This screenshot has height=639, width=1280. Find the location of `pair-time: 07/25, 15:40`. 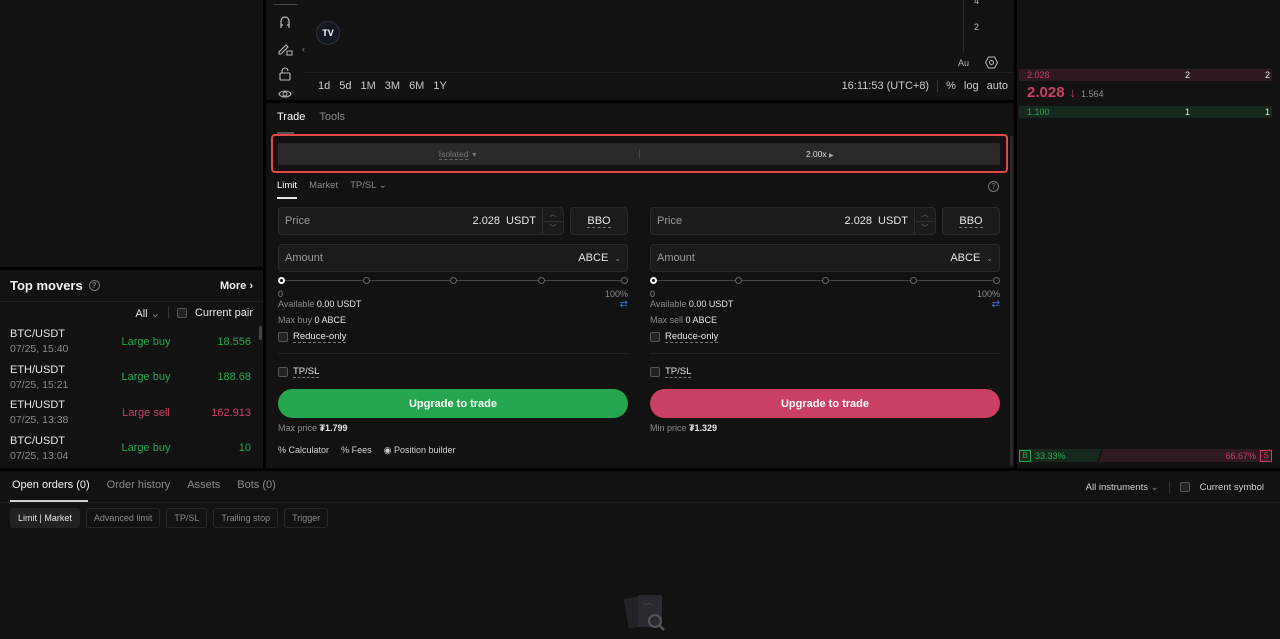

pair-time: 07/25, 15:40 is located at coordinates (39, 349).